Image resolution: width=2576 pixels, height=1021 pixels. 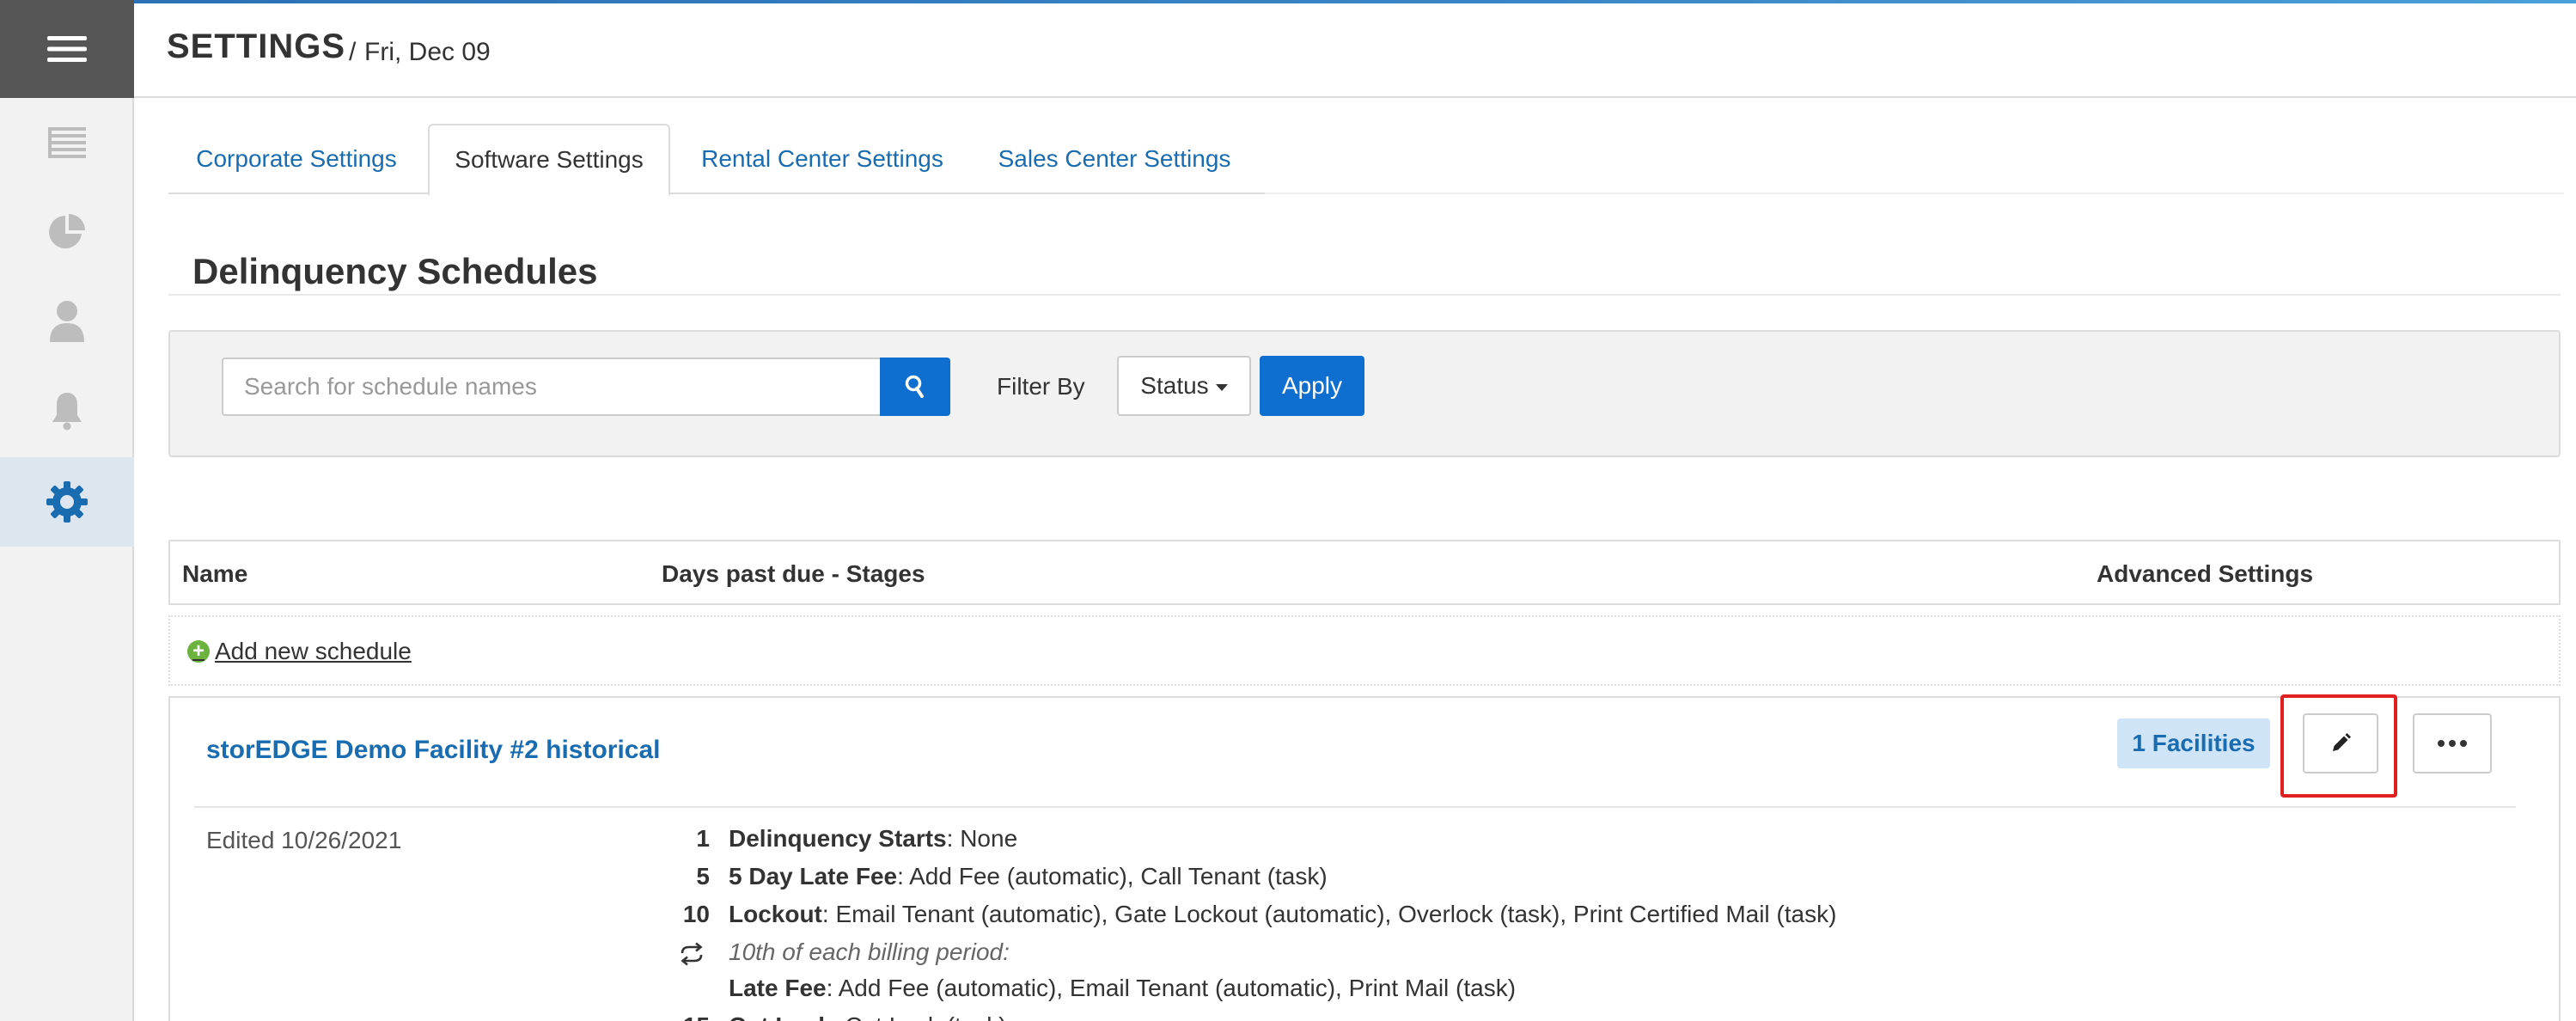 What do you see at coordinates (1114, 159) in the screenshot?
I see `tab-sales-center-settings: Sales Center Settings` at bounding box center [1114, 159].